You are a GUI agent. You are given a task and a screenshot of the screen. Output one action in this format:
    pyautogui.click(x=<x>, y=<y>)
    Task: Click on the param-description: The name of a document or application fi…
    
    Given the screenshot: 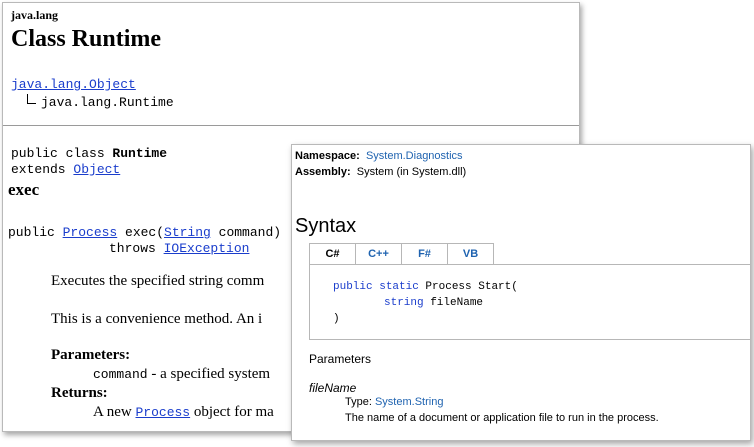 What is the action you would take?
    pyautogui.click(x=502, y=418)
    